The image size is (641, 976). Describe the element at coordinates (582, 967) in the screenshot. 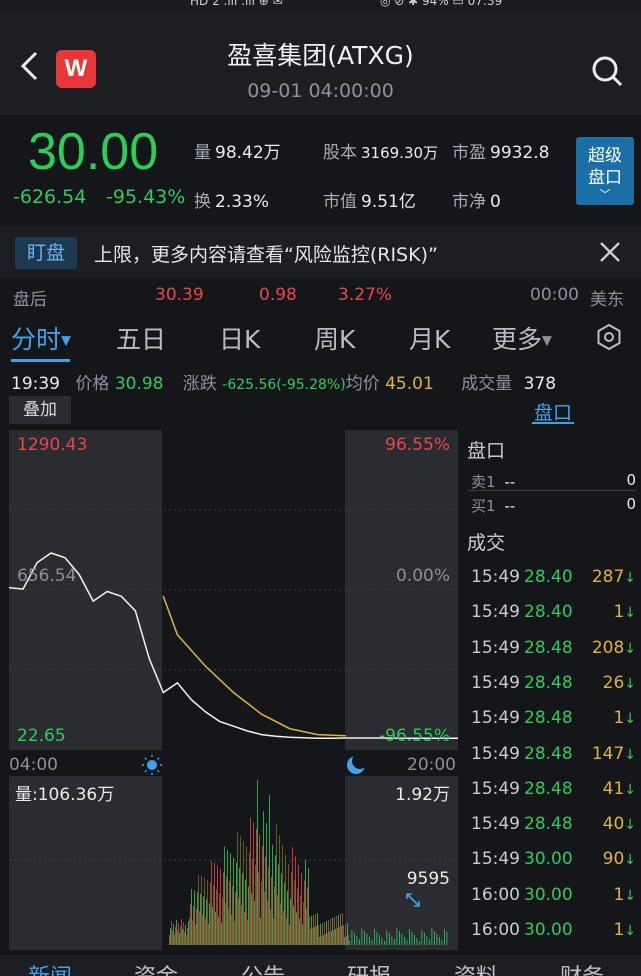

I see `nav-financials: 财务` at that location.